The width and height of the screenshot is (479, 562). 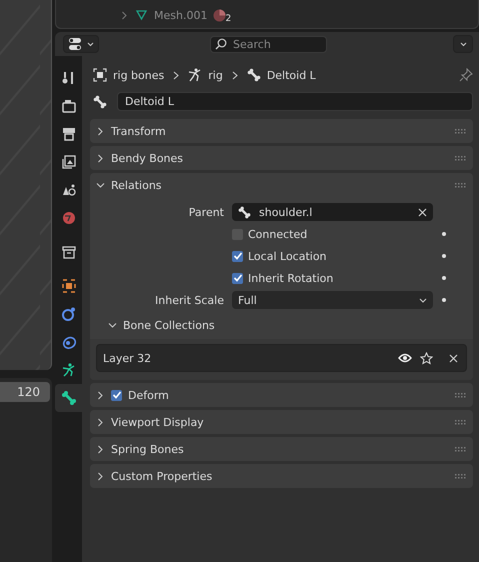 What do you see at coordinates (332, 212) in the screenshot?
I see `parent-field: shoulder.l` at bounding box center [332, 212].